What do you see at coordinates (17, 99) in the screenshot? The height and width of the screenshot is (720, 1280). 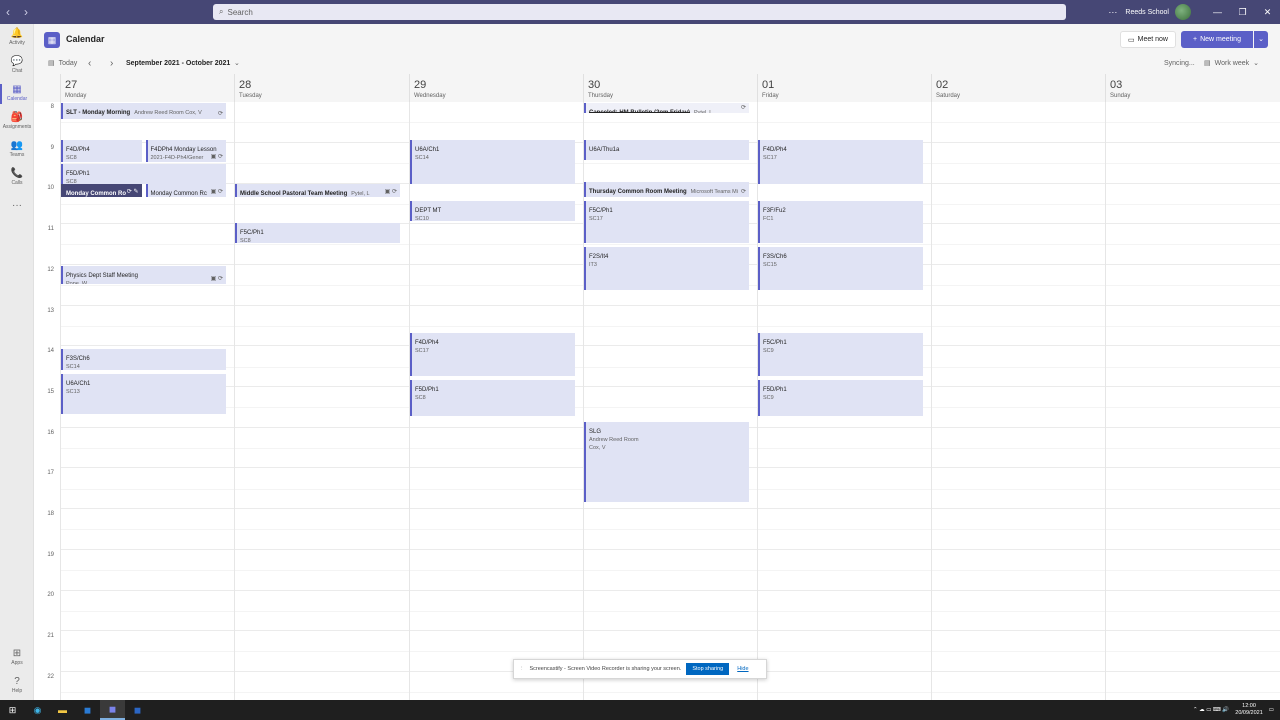 I see `rail-label: Calendar` at bounding box center [17, 99].